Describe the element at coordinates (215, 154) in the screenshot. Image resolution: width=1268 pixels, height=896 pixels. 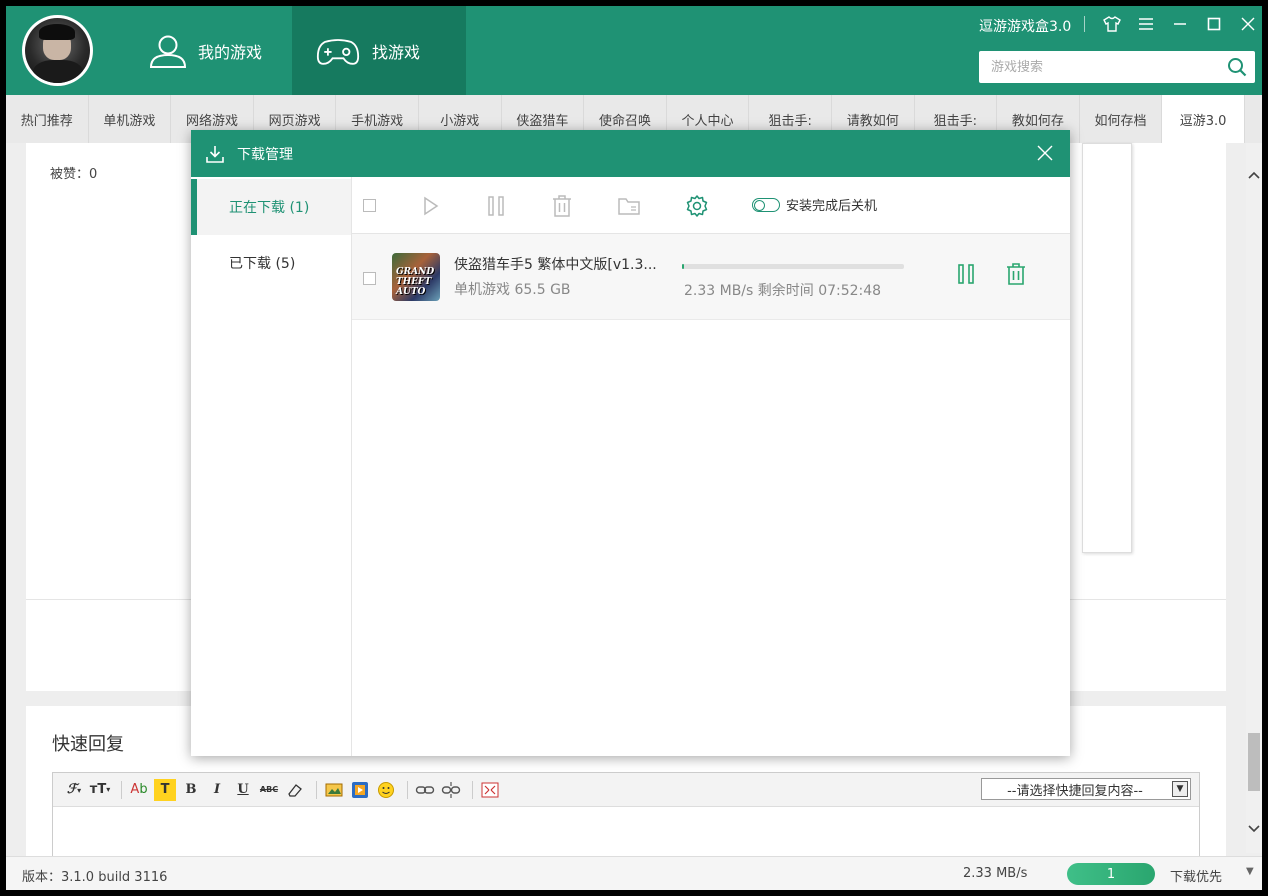
I see `download-icon` at that location.